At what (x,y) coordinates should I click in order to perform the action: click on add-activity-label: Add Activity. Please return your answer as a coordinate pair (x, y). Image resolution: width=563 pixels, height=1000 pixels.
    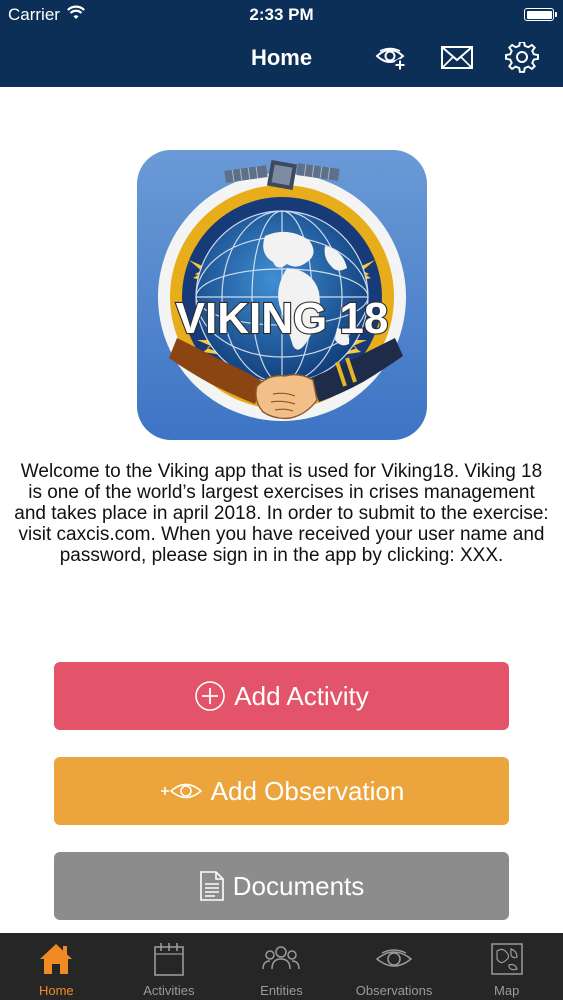
    Looking at the image, I should click on (301, 695).